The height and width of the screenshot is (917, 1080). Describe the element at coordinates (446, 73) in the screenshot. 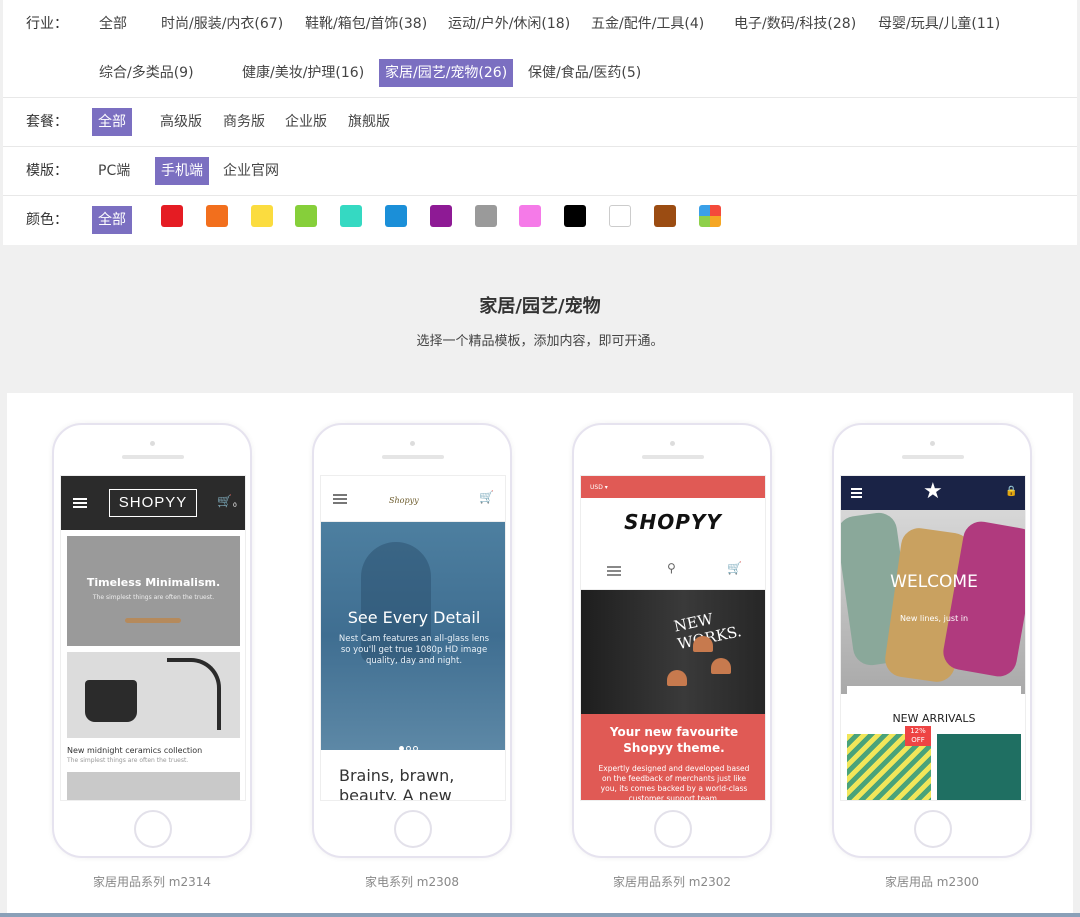

I see `industry-option-home-garden-pet: 家居/园艺/宠物(26)` at that location.